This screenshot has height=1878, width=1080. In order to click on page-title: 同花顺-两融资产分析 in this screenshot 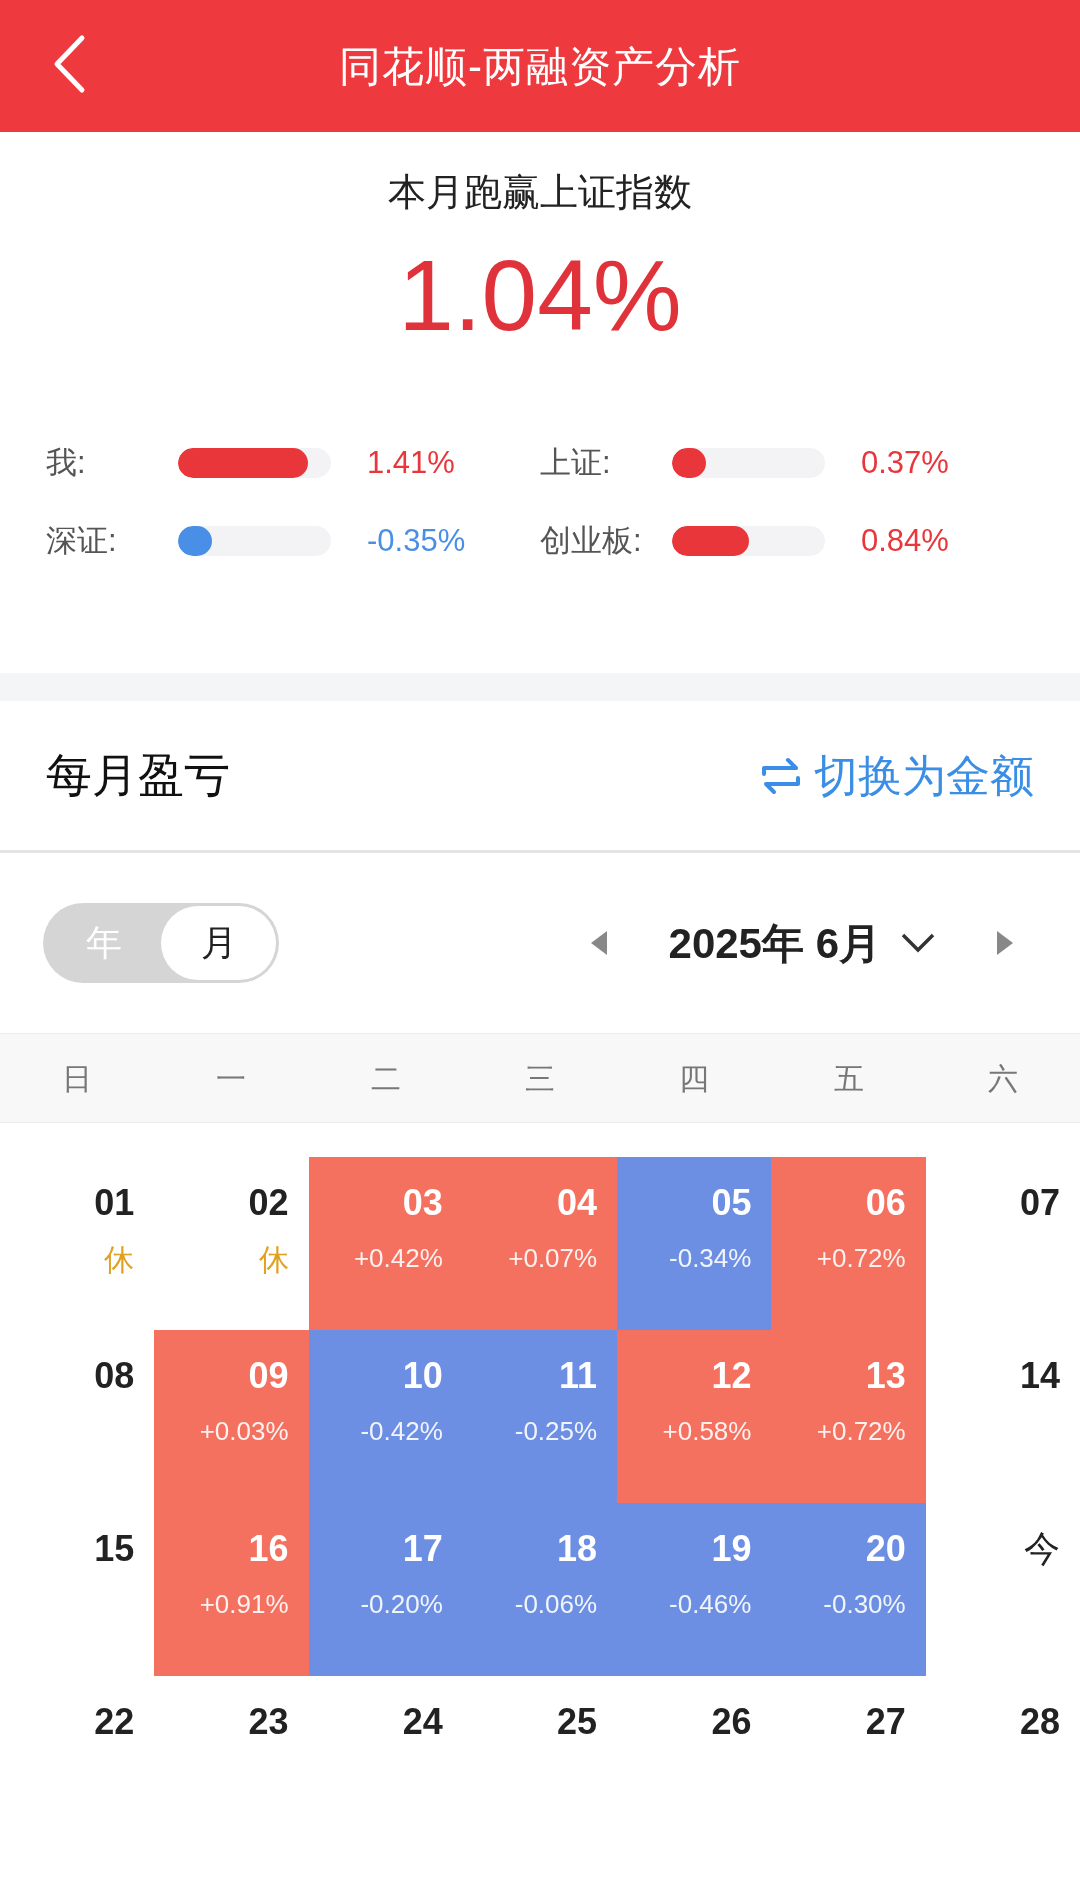, I will do `click(540, 66)`.